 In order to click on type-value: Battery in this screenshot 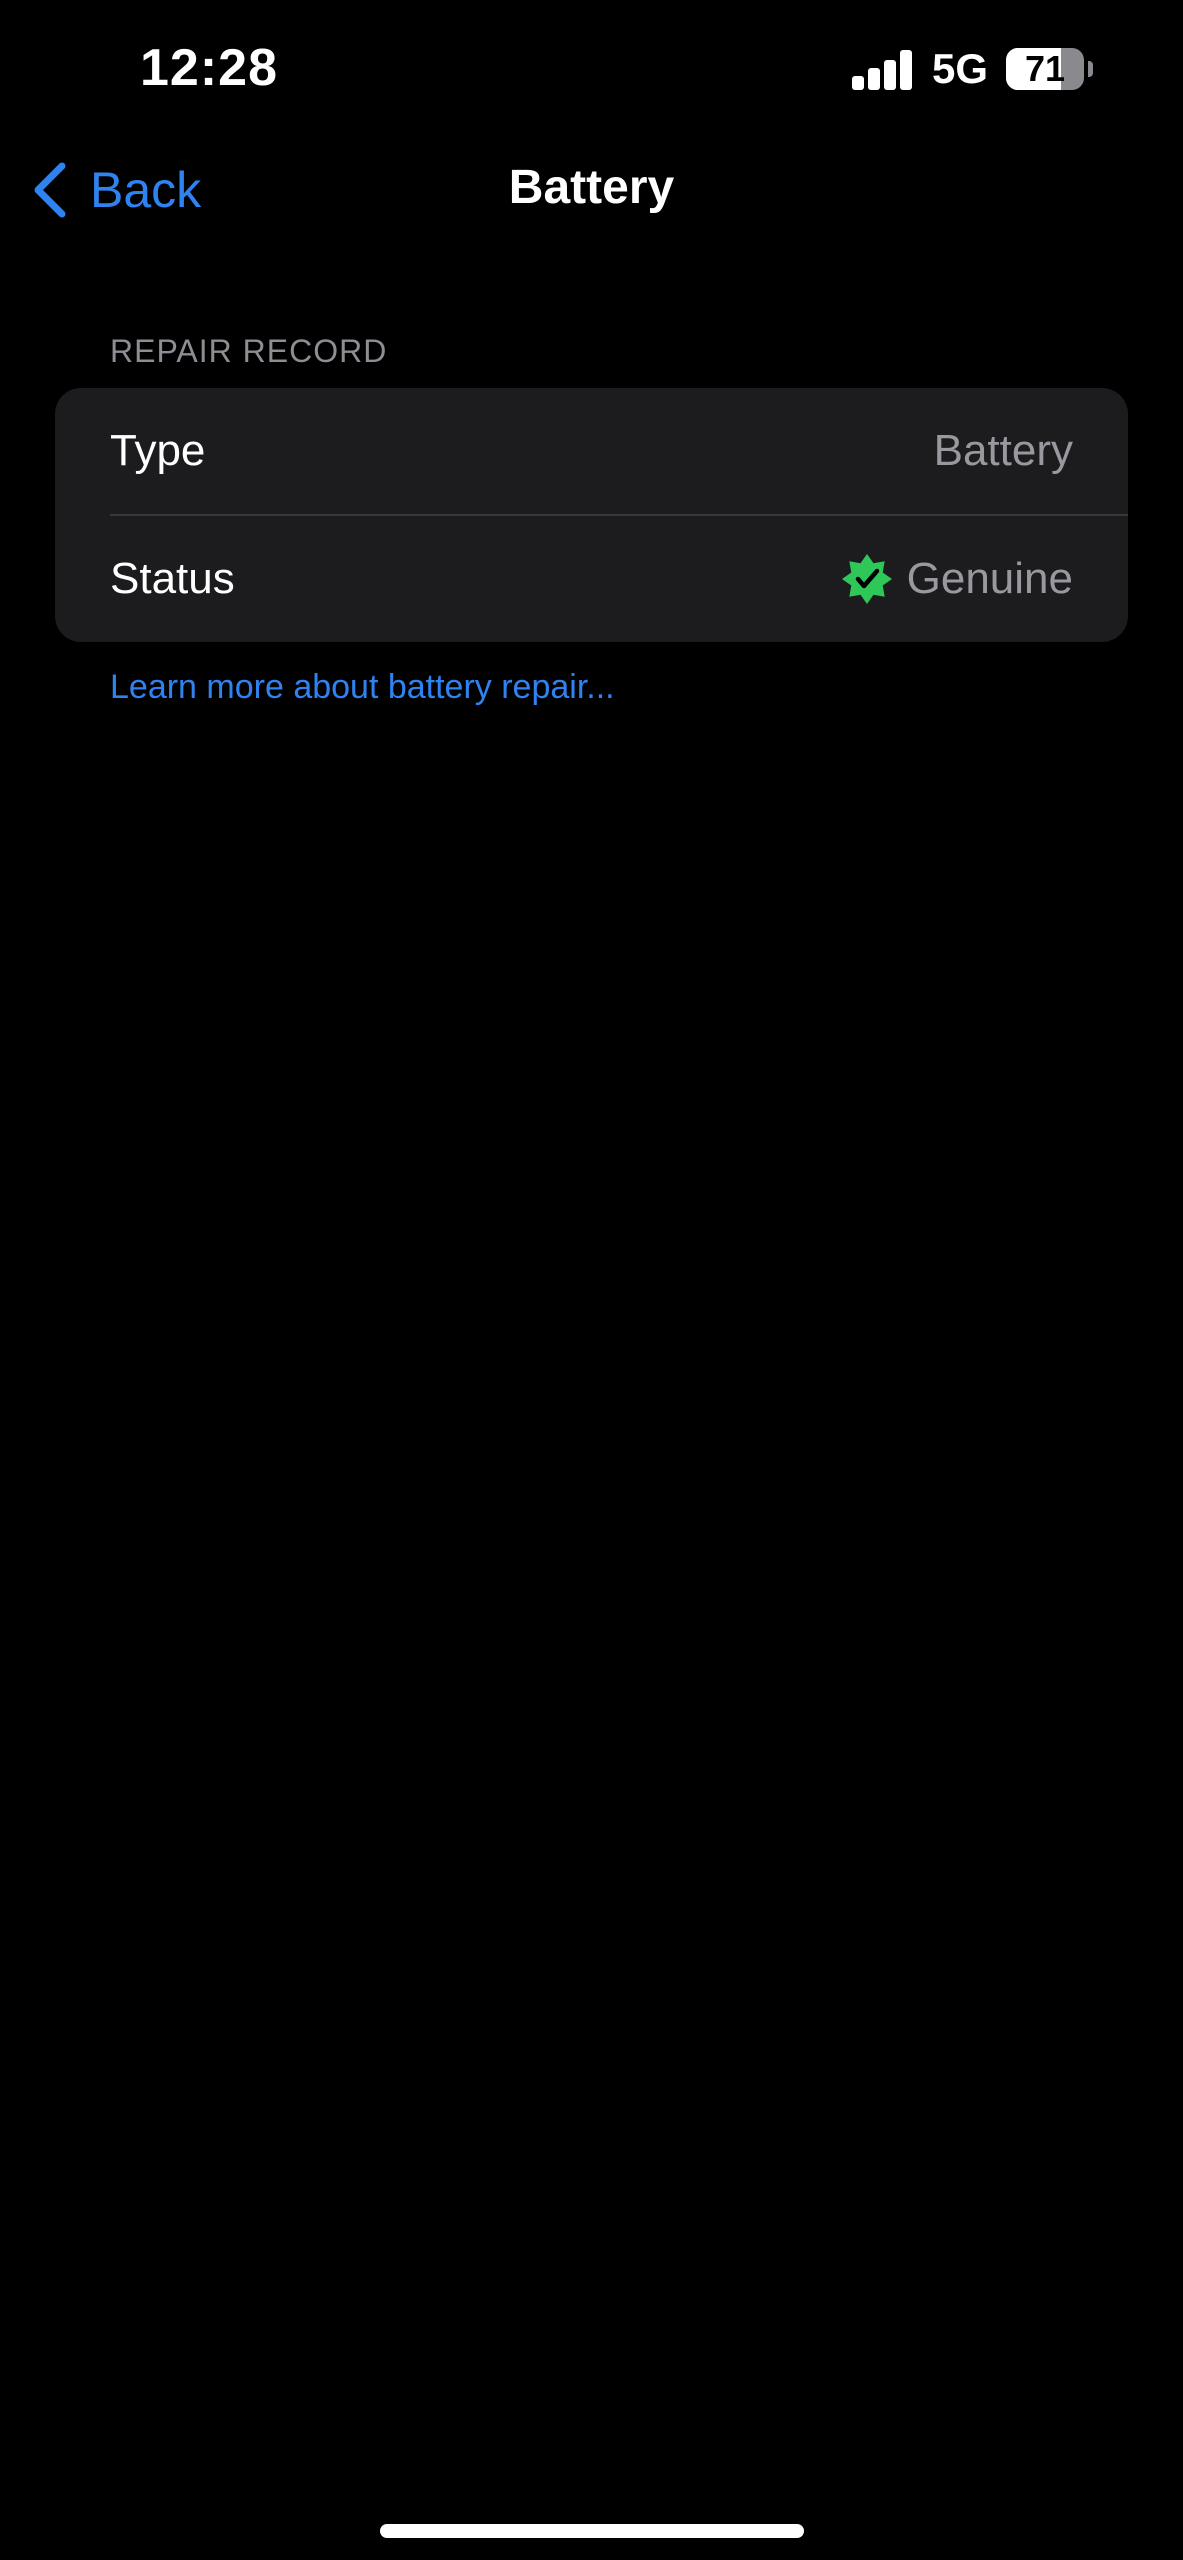, I will do `click(1003, 451)`.